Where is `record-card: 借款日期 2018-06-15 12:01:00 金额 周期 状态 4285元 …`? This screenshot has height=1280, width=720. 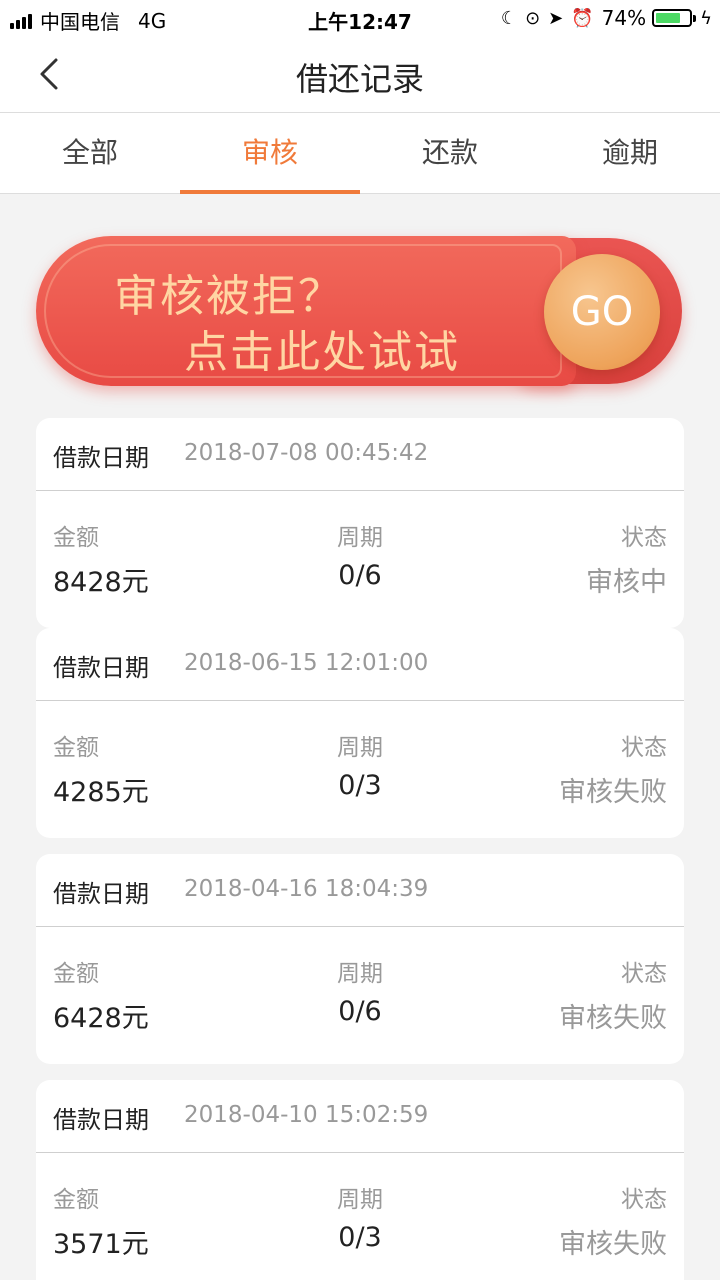
record-card: 借款日期 2018-06-15 12:01:00 金额 周期 状态 4285元 … is located at coordinates (360, 733).